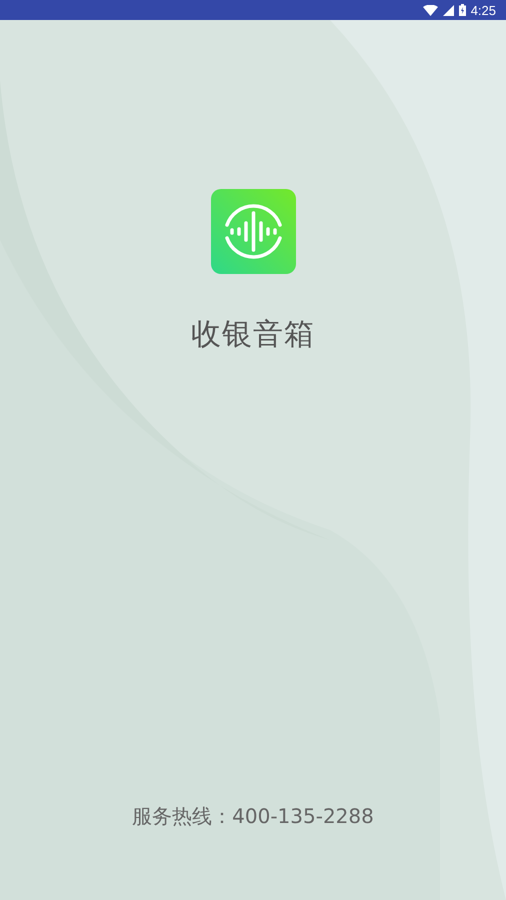  What do you see at coordinates (253, 335) in the screenshot?
I see `app-name: 收银音箱` at bounding box center [253, 335].